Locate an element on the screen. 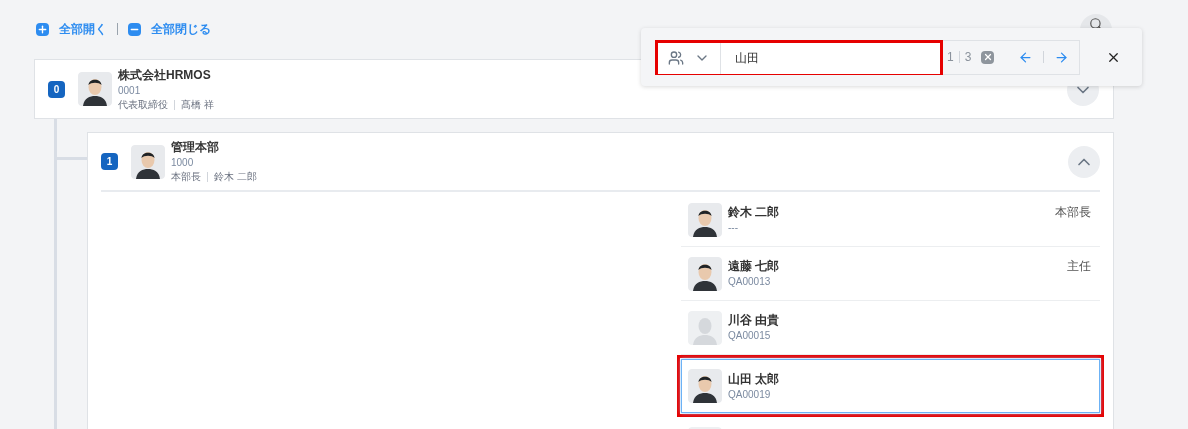 The image size is (1188, 429). position-text: 本部長 is located at coordinates (186, 177).